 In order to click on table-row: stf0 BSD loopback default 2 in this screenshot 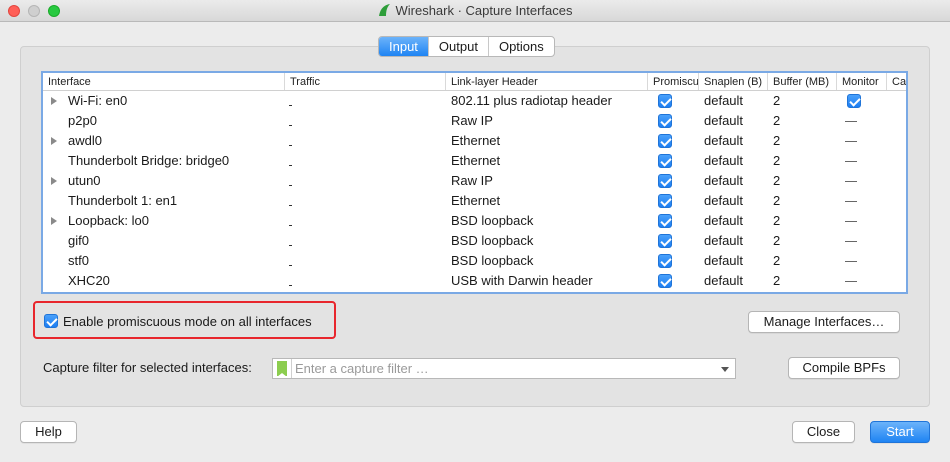, I will do `click(474, 261)`.